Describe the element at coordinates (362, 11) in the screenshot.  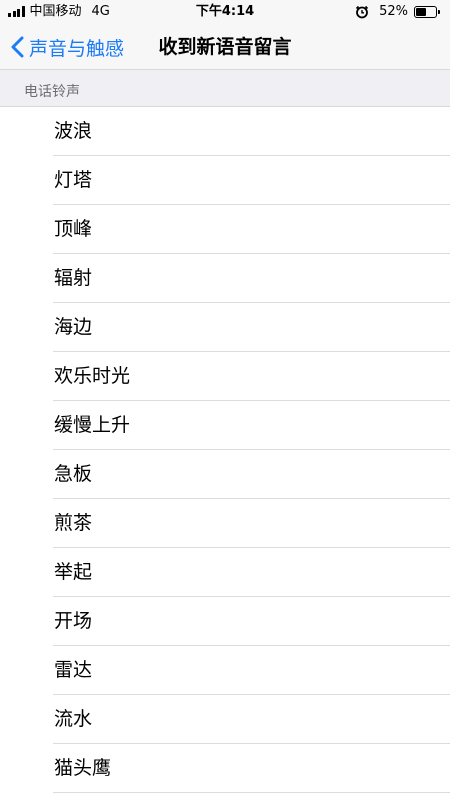
I see `alarm-icon` at that location.